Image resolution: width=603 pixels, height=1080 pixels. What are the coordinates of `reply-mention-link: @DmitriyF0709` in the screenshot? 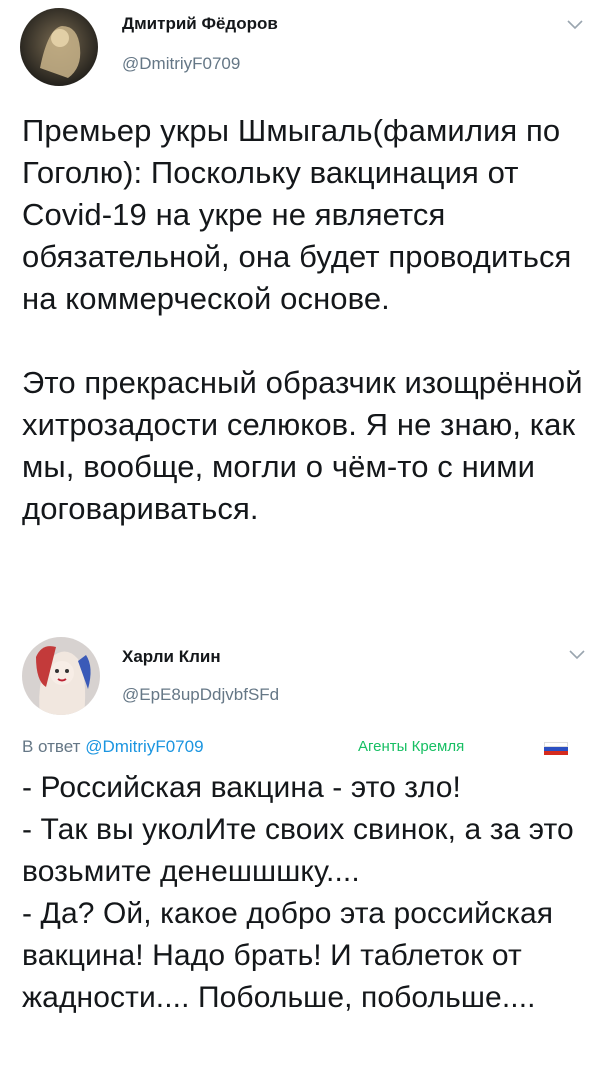 It's located at (144, 746).